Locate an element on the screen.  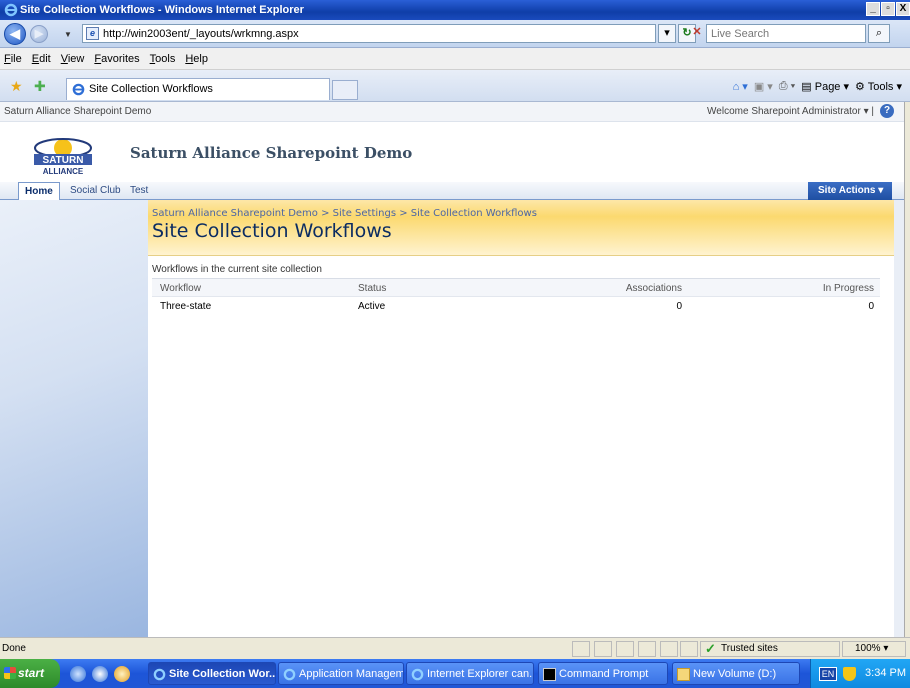
back-button: ◀ is located at coordinates (15, 34).